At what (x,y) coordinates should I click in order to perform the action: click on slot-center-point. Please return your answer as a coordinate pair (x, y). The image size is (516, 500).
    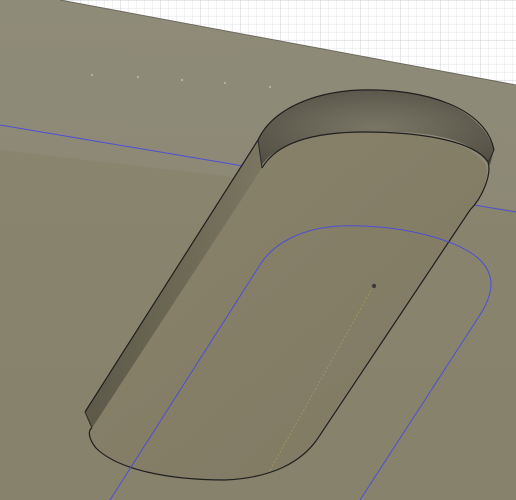
    Looking at the image, I should click on (374, 286).